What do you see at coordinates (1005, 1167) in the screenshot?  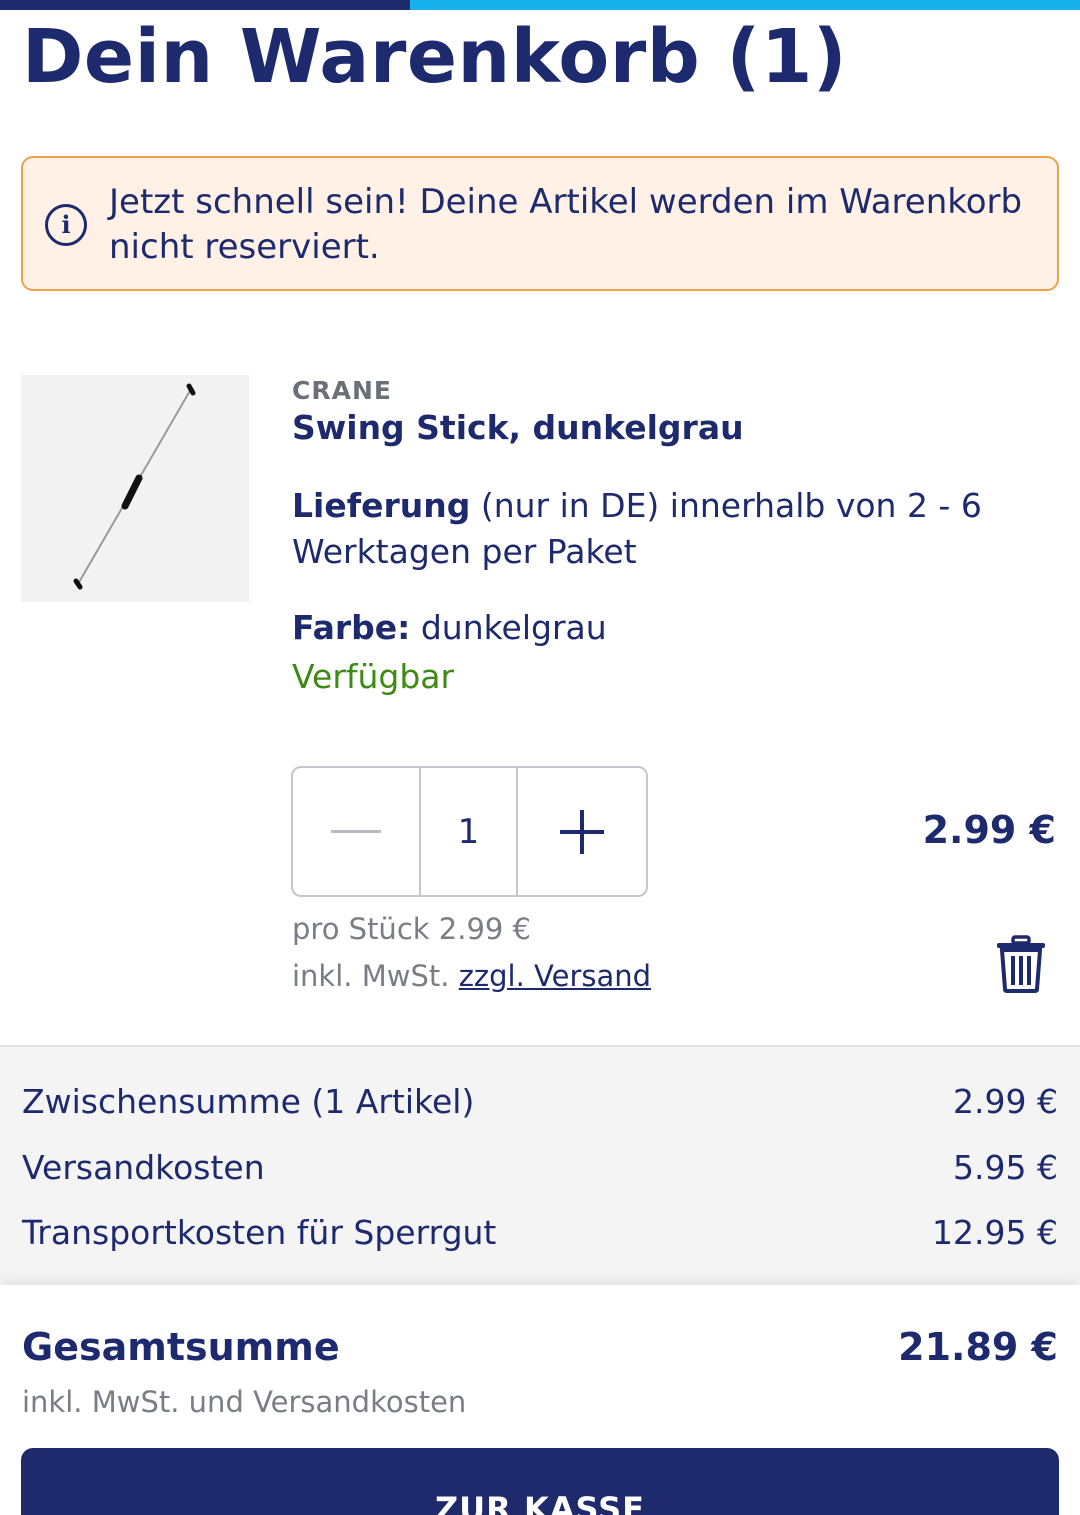 I see `summary-value: 5.95 €` at bounding box center [1005, 1167].